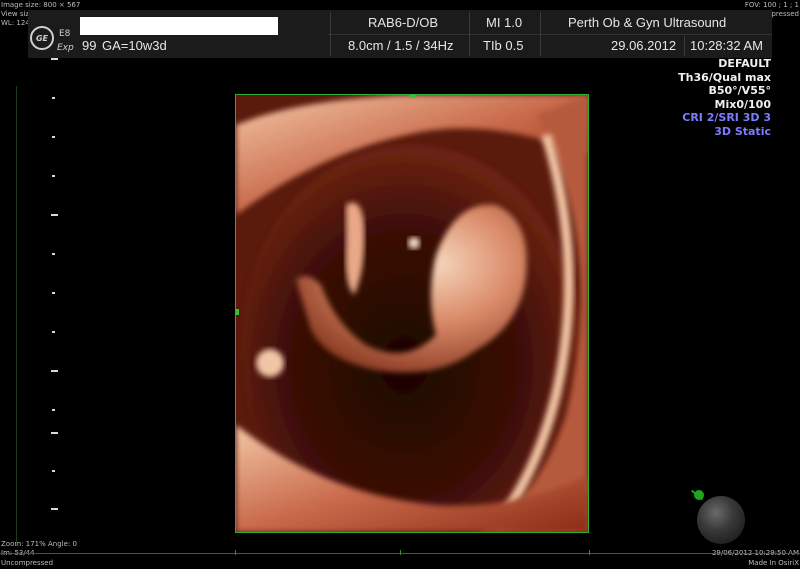 This screenshot has width=800, height=569. What do you see at coordinates (726, 45) in the screenshot?
I see `header-time: 10:28:32 AM` at bounding box center [726, 45].